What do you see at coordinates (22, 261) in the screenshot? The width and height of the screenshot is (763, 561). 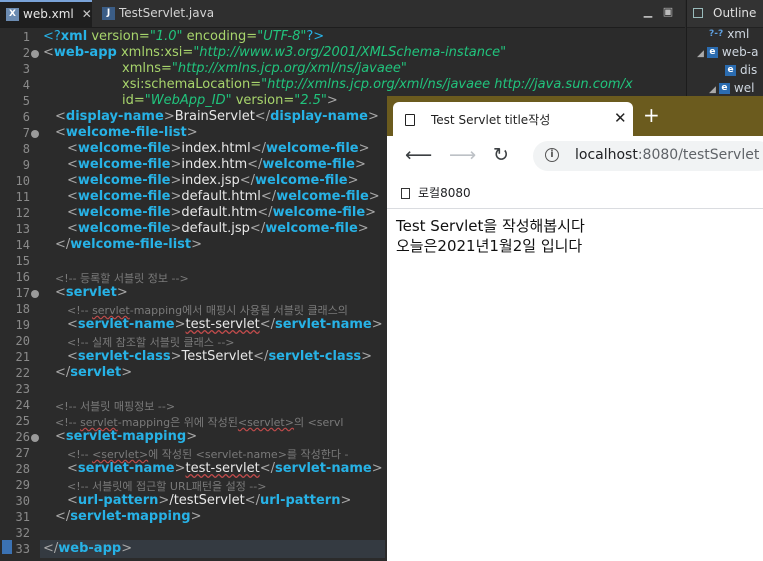 I see `line-number: 15` at bounding box center [22, 261].